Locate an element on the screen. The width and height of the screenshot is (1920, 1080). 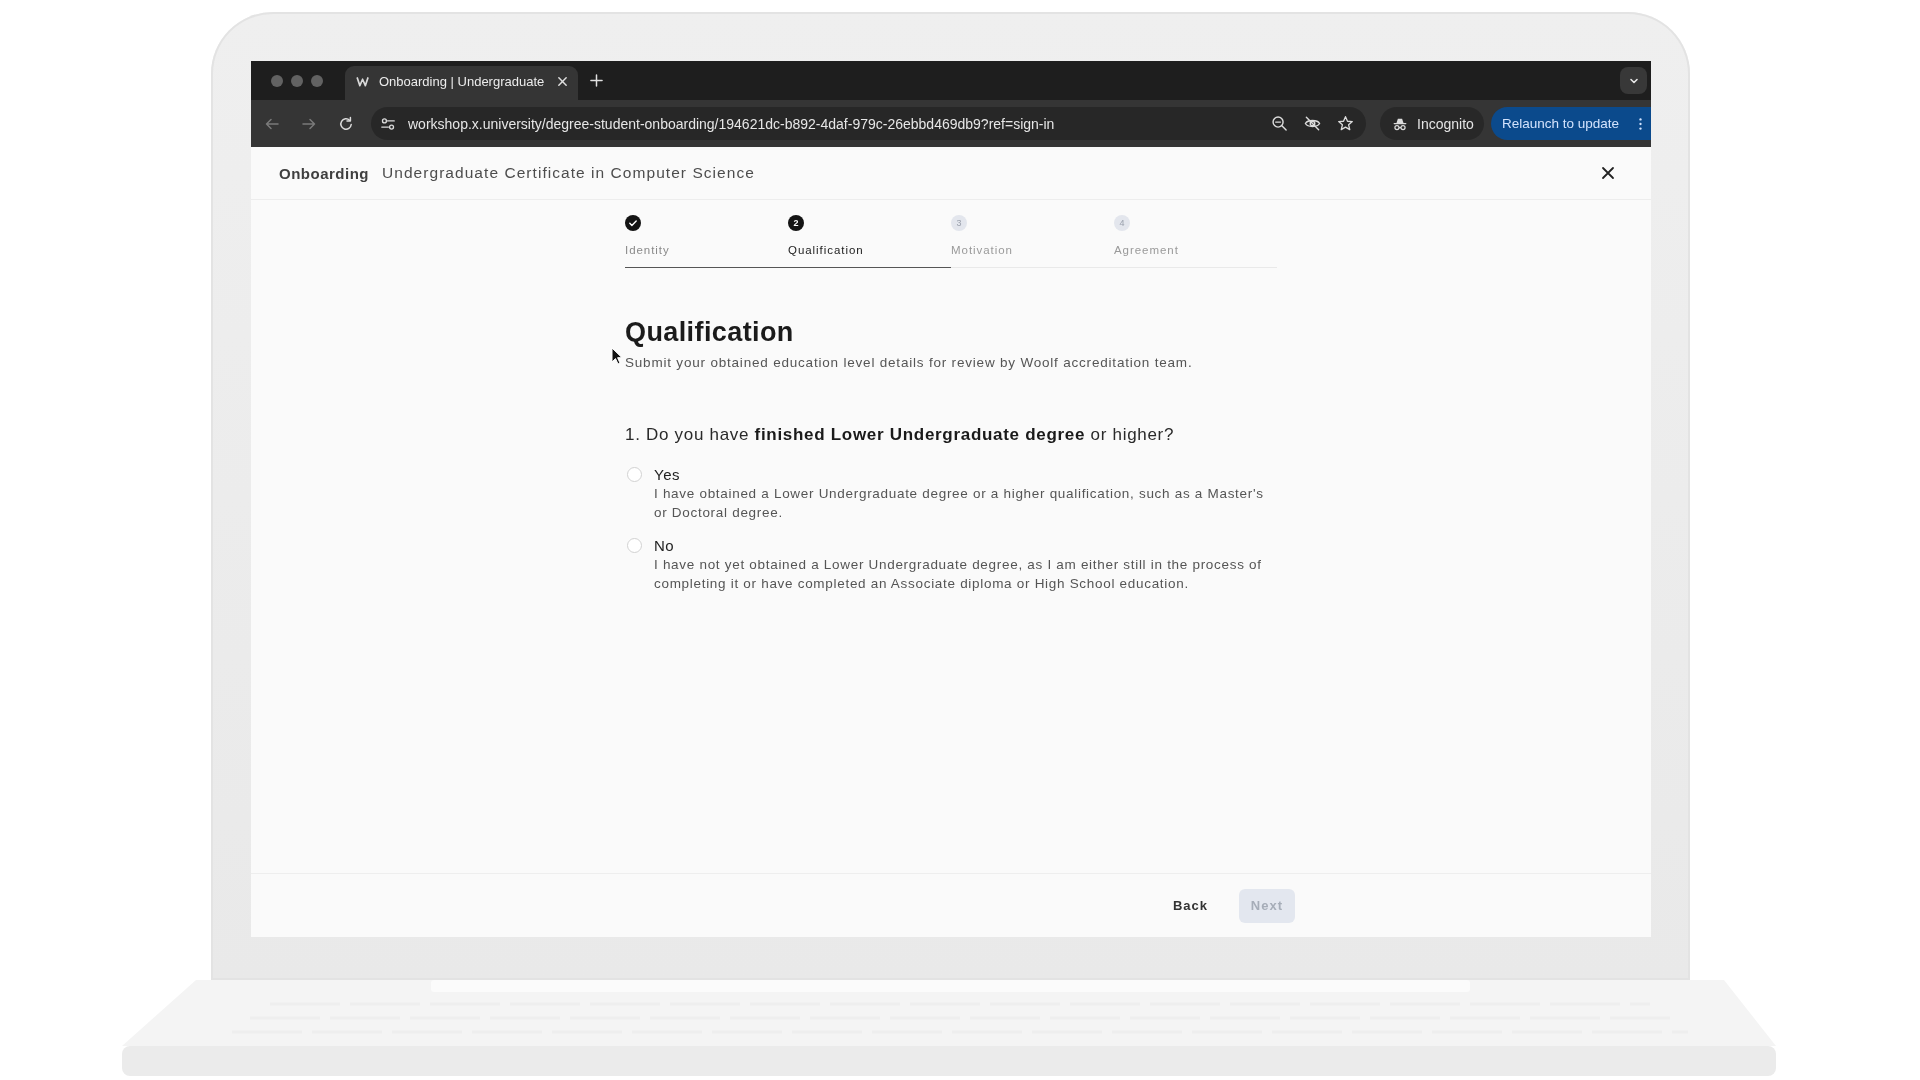
eye-slash-icon is located at coordinates (1312, 123).